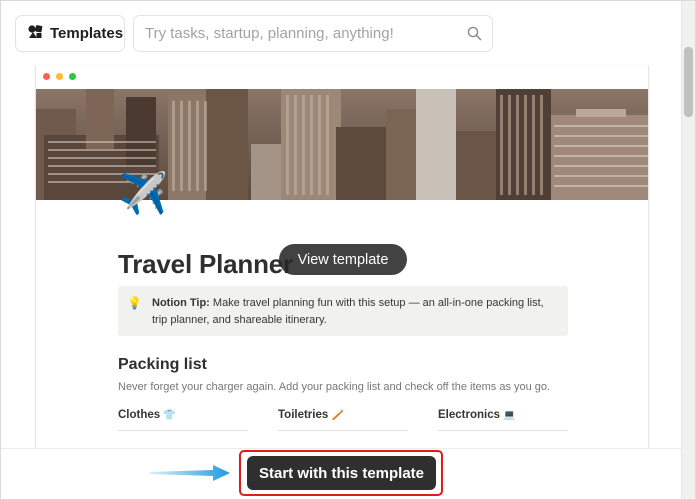  I want to click on lightbulb-icon: 💡, so click(134, 303).